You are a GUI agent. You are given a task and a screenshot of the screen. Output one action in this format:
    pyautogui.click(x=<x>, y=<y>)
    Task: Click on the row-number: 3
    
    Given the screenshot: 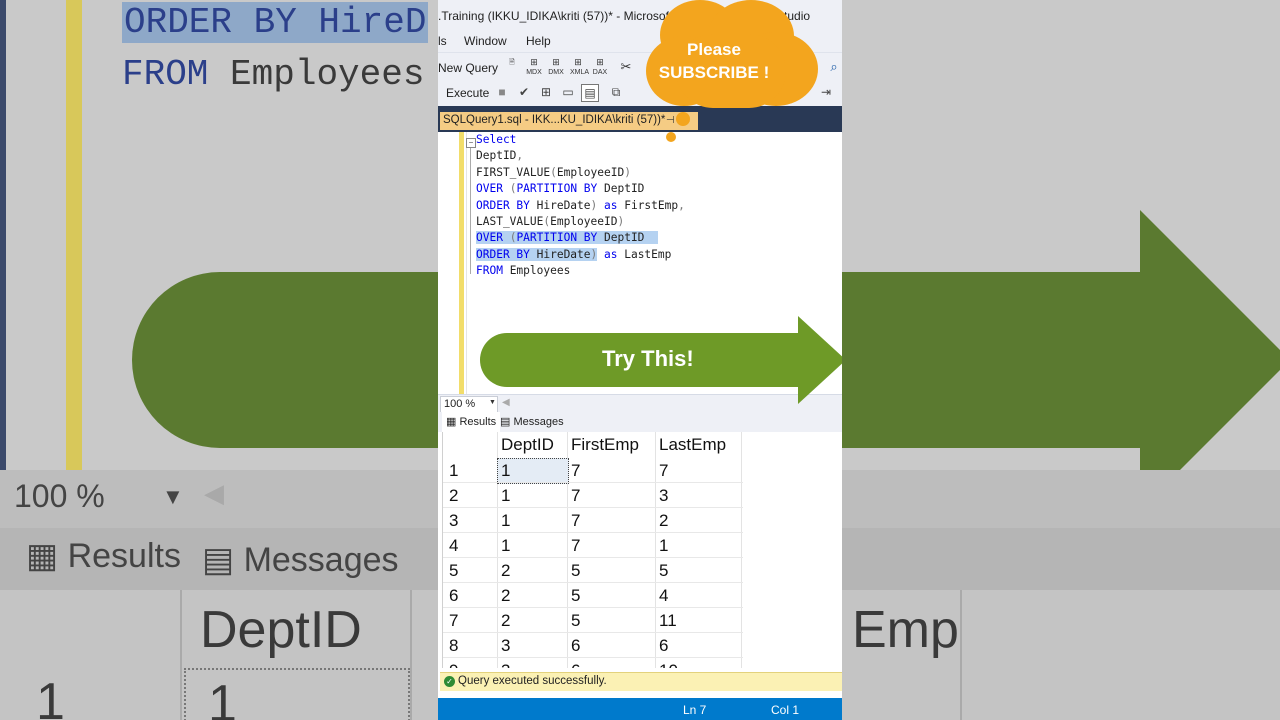 What is the action you would take?
    pyautogui.click(x=453, y=520)
    